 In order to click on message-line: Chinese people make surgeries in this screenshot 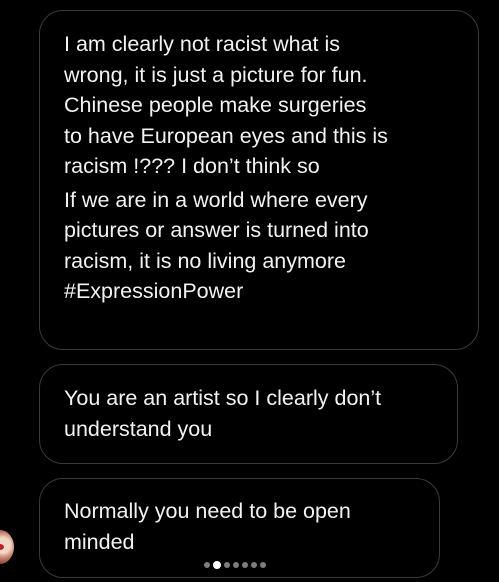, I will do `click(215, 105)`.